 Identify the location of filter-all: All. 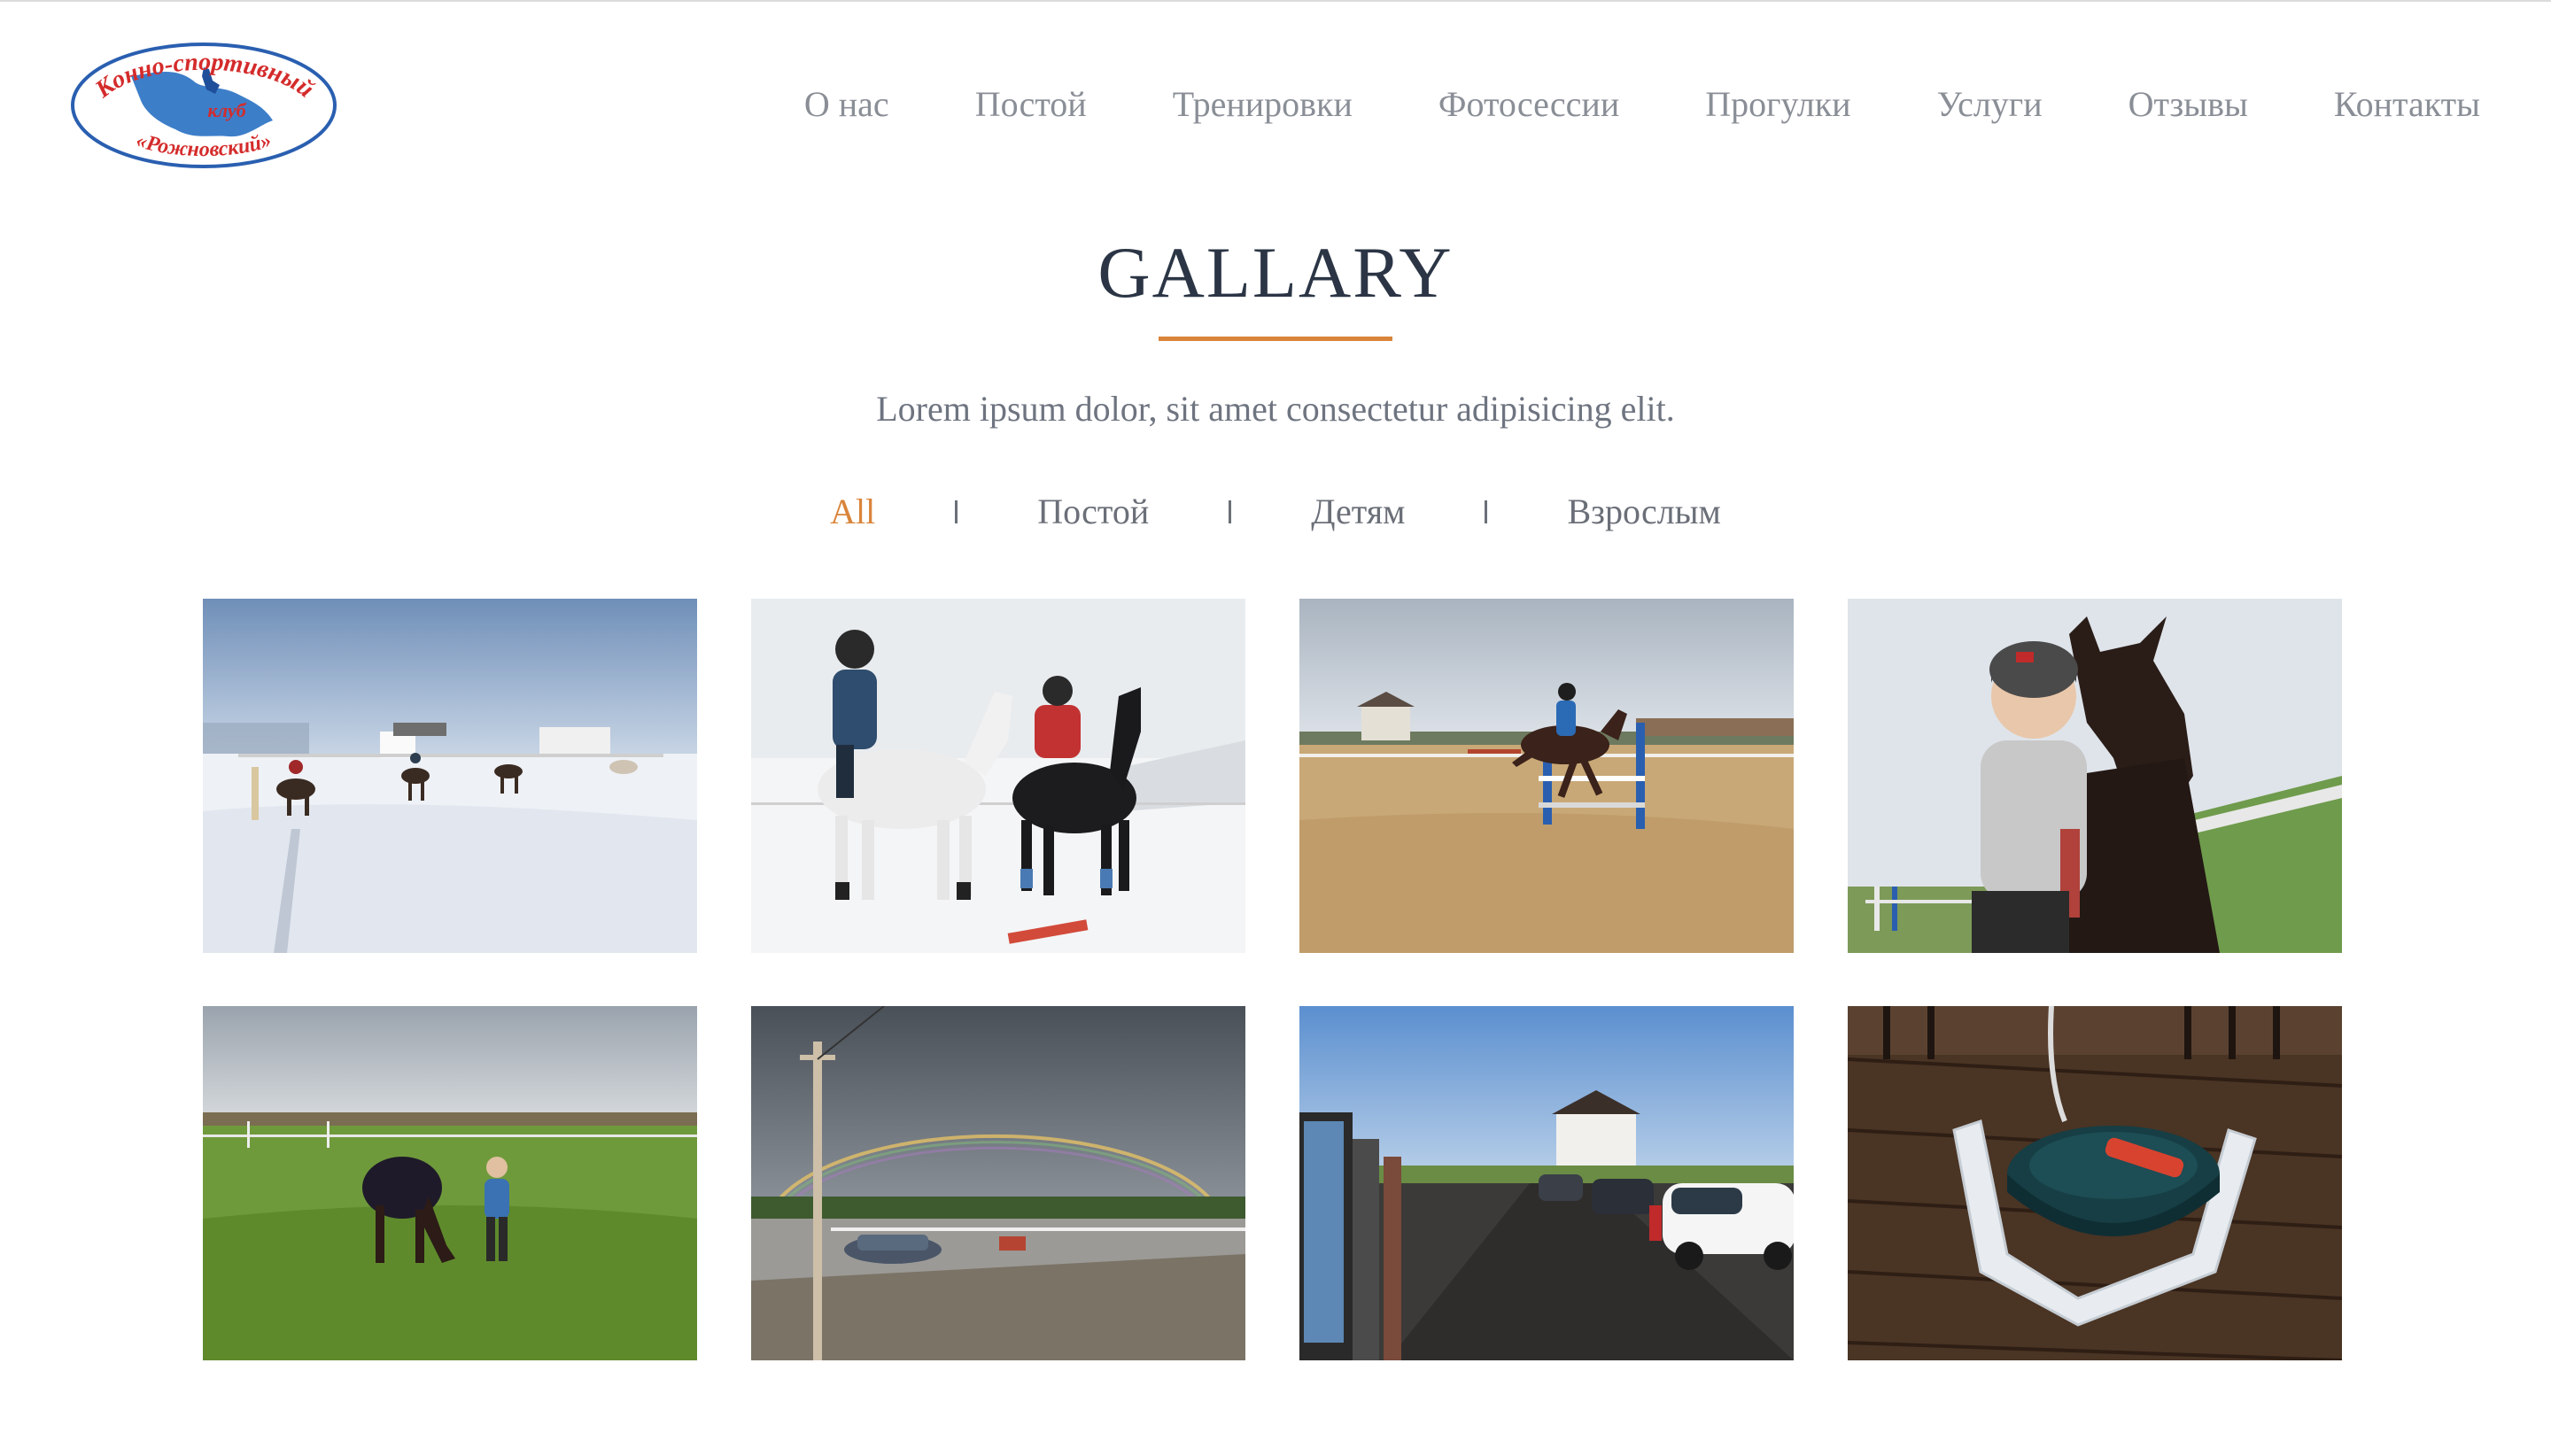
(853, 512).